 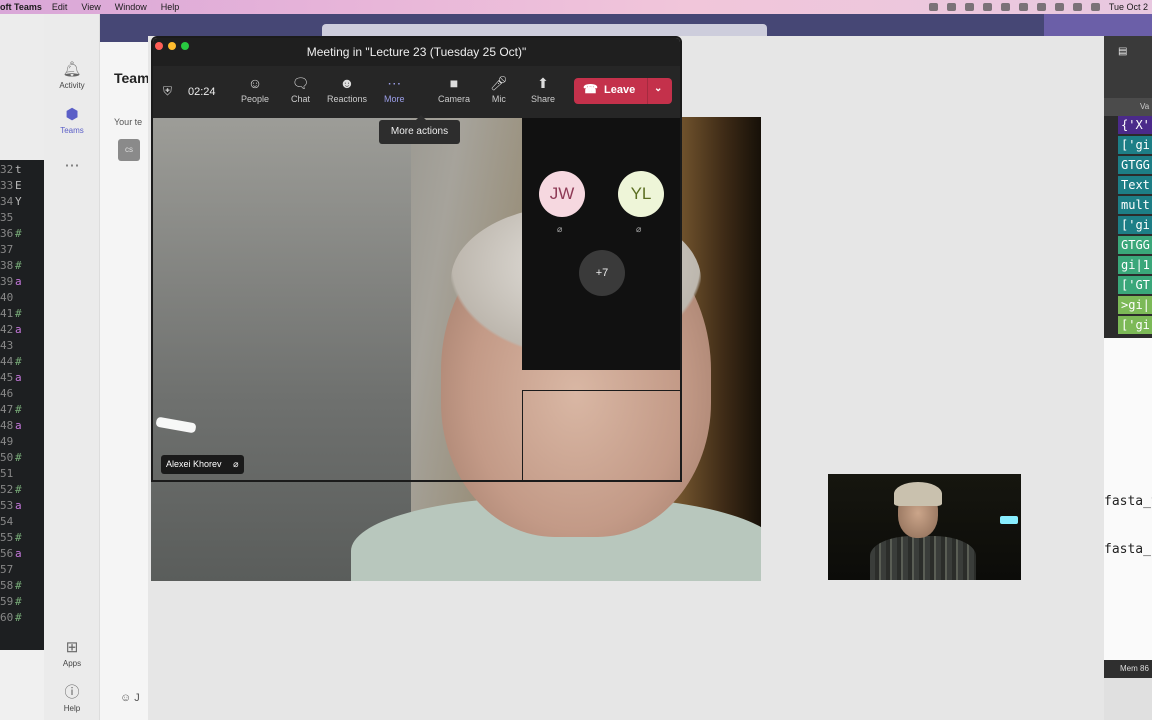 I want to click on status-icons: Tue Oct 2, so click(x=1040, y=7).